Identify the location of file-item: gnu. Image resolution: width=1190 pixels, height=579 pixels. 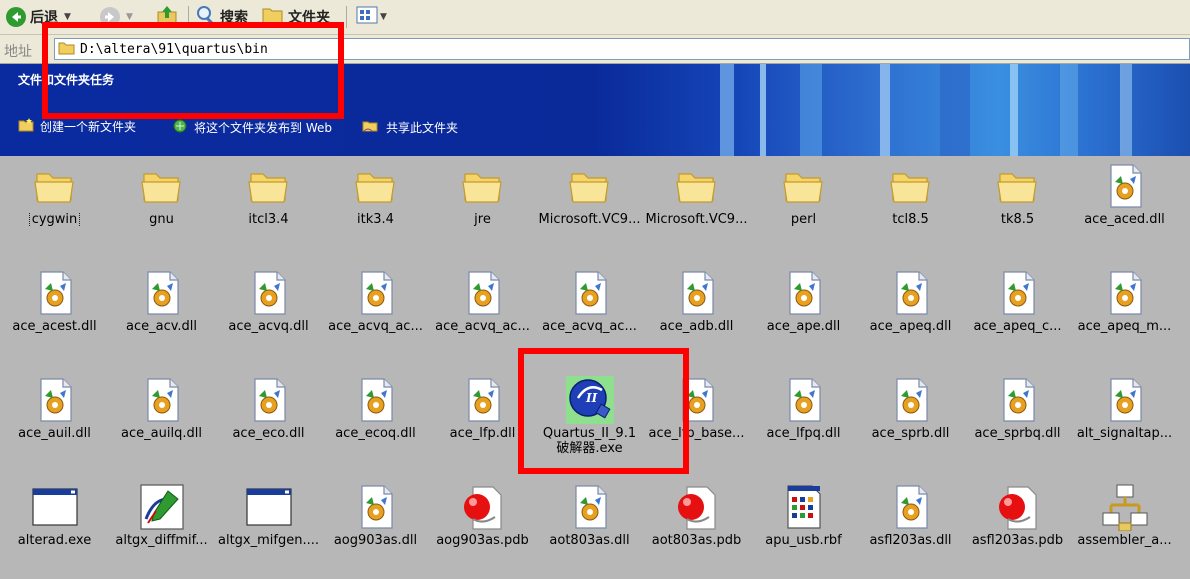
(161, 208).